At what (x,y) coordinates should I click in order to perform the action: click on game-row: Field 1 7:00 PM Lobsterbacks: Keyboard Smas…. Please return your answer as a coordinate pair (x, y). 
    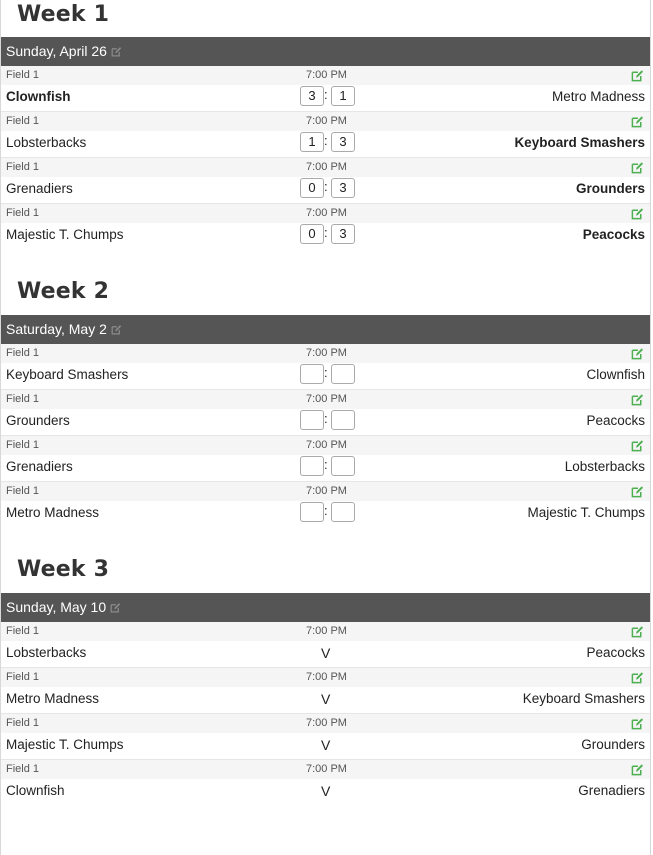
    Looking at the image, I should click on (325, 135).